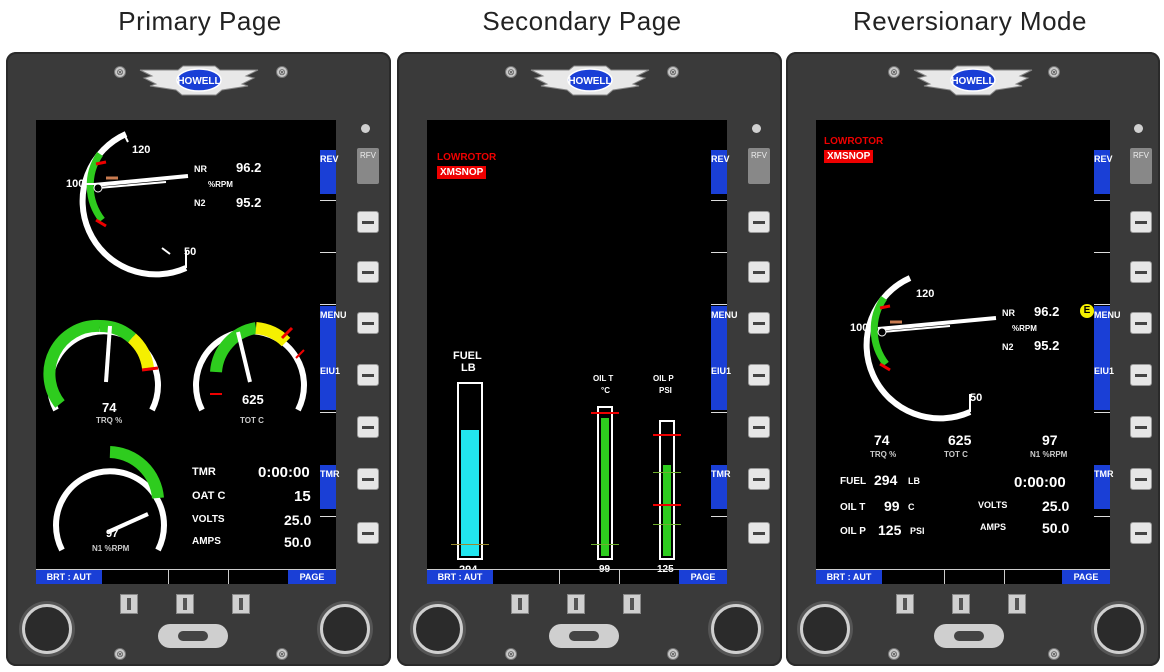 The width and height of the screenshot is (1164, 672). Describe the element at coordinates (925, 294) in the screenshot. I see `rotor-tick-120: 120` at that location.